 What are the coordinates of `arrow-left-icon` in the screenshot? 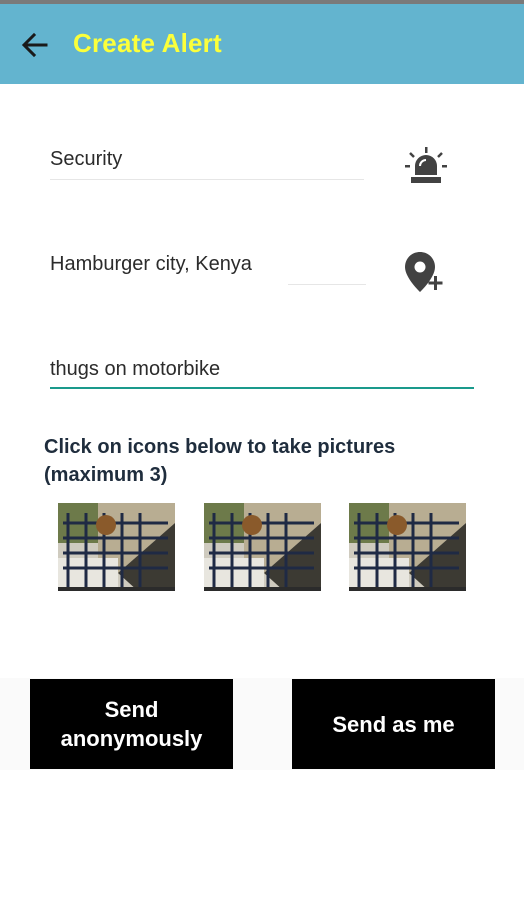 It's located at (34, 45).